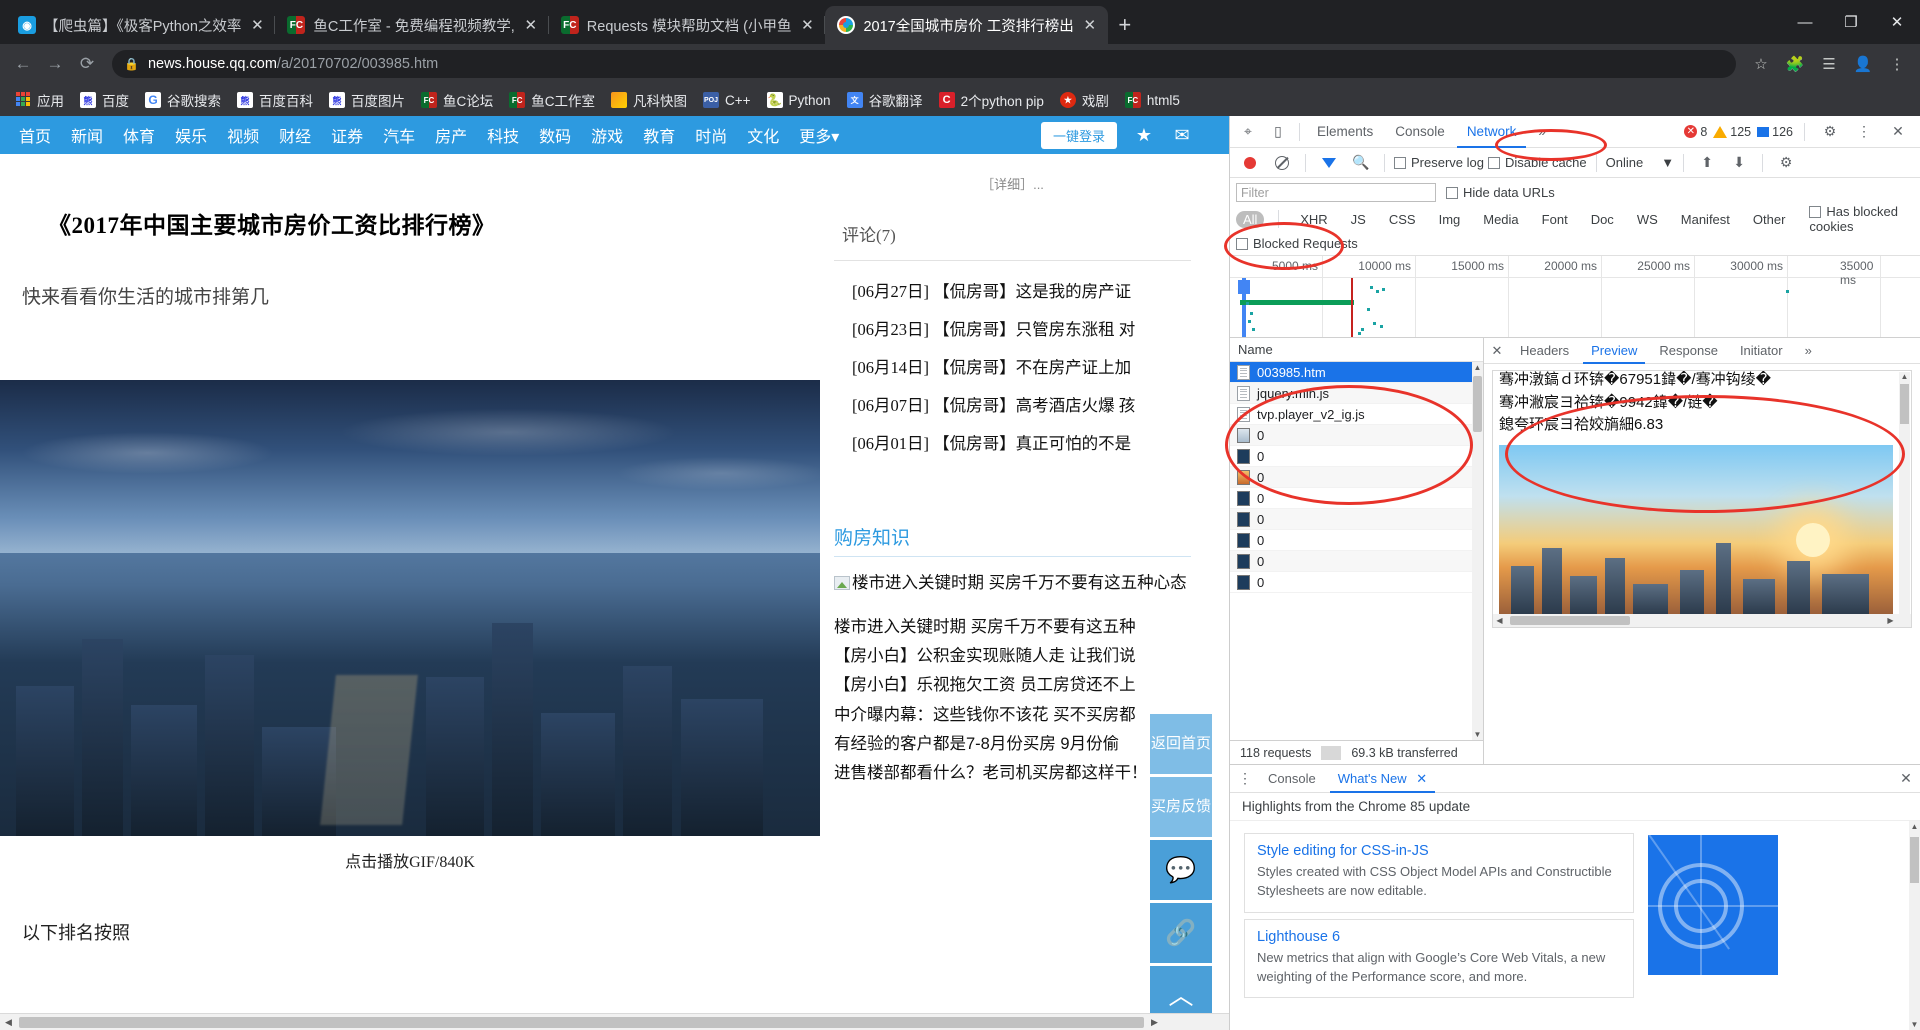 Image resolution: width=1920 pixels, height=1030 pixels. I want to click on type-filter-all: All, so click(1250, 219).